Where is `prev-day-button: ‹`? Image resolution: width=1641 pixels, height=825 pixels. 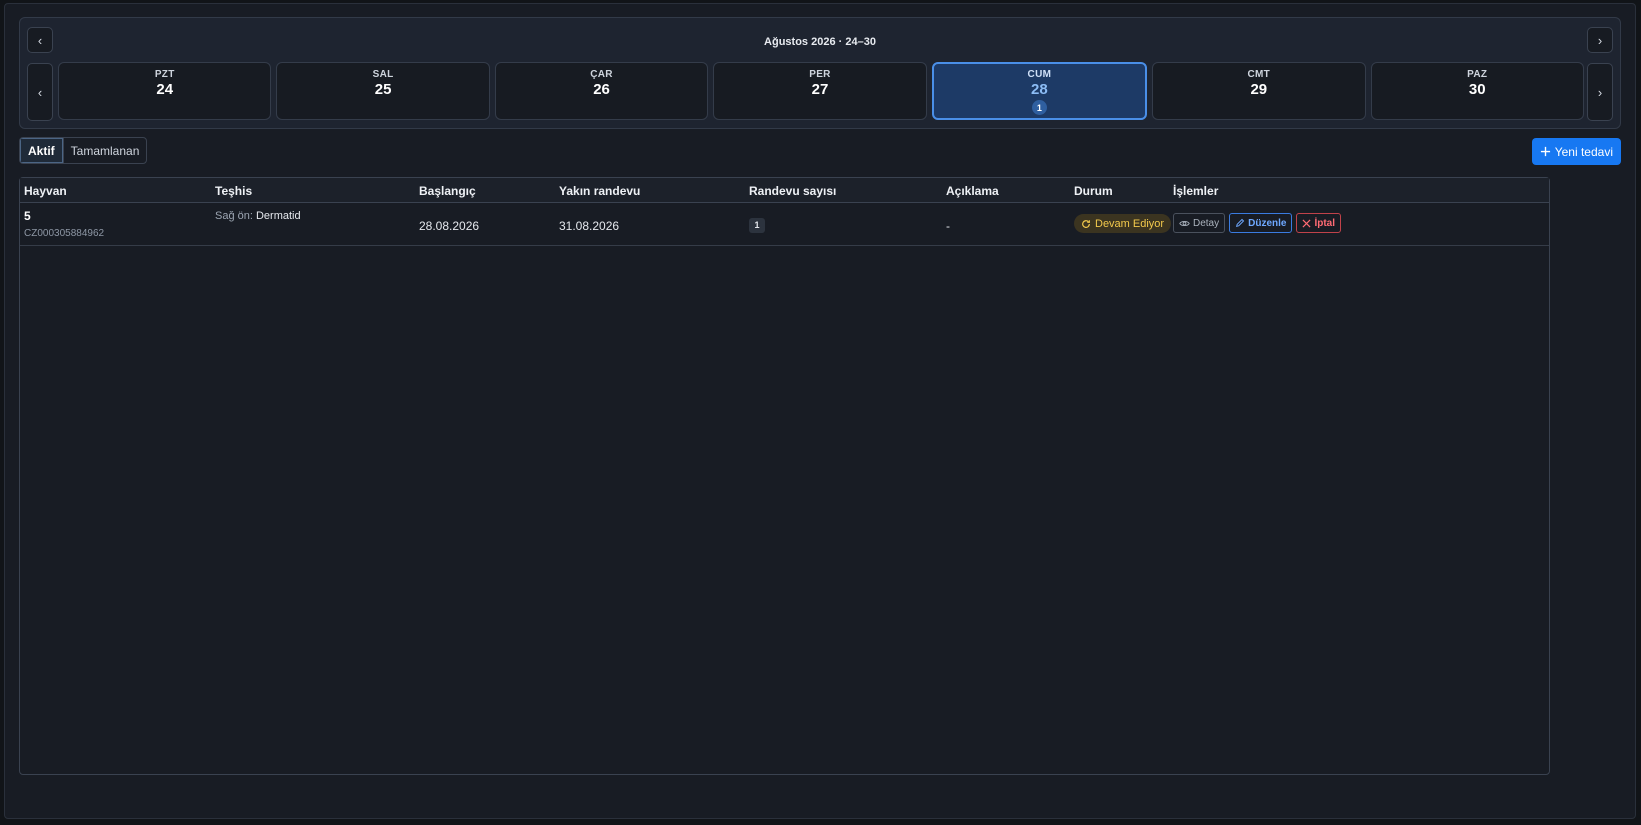 prev-day-button: ‹ is located at coordinates (40, 92).